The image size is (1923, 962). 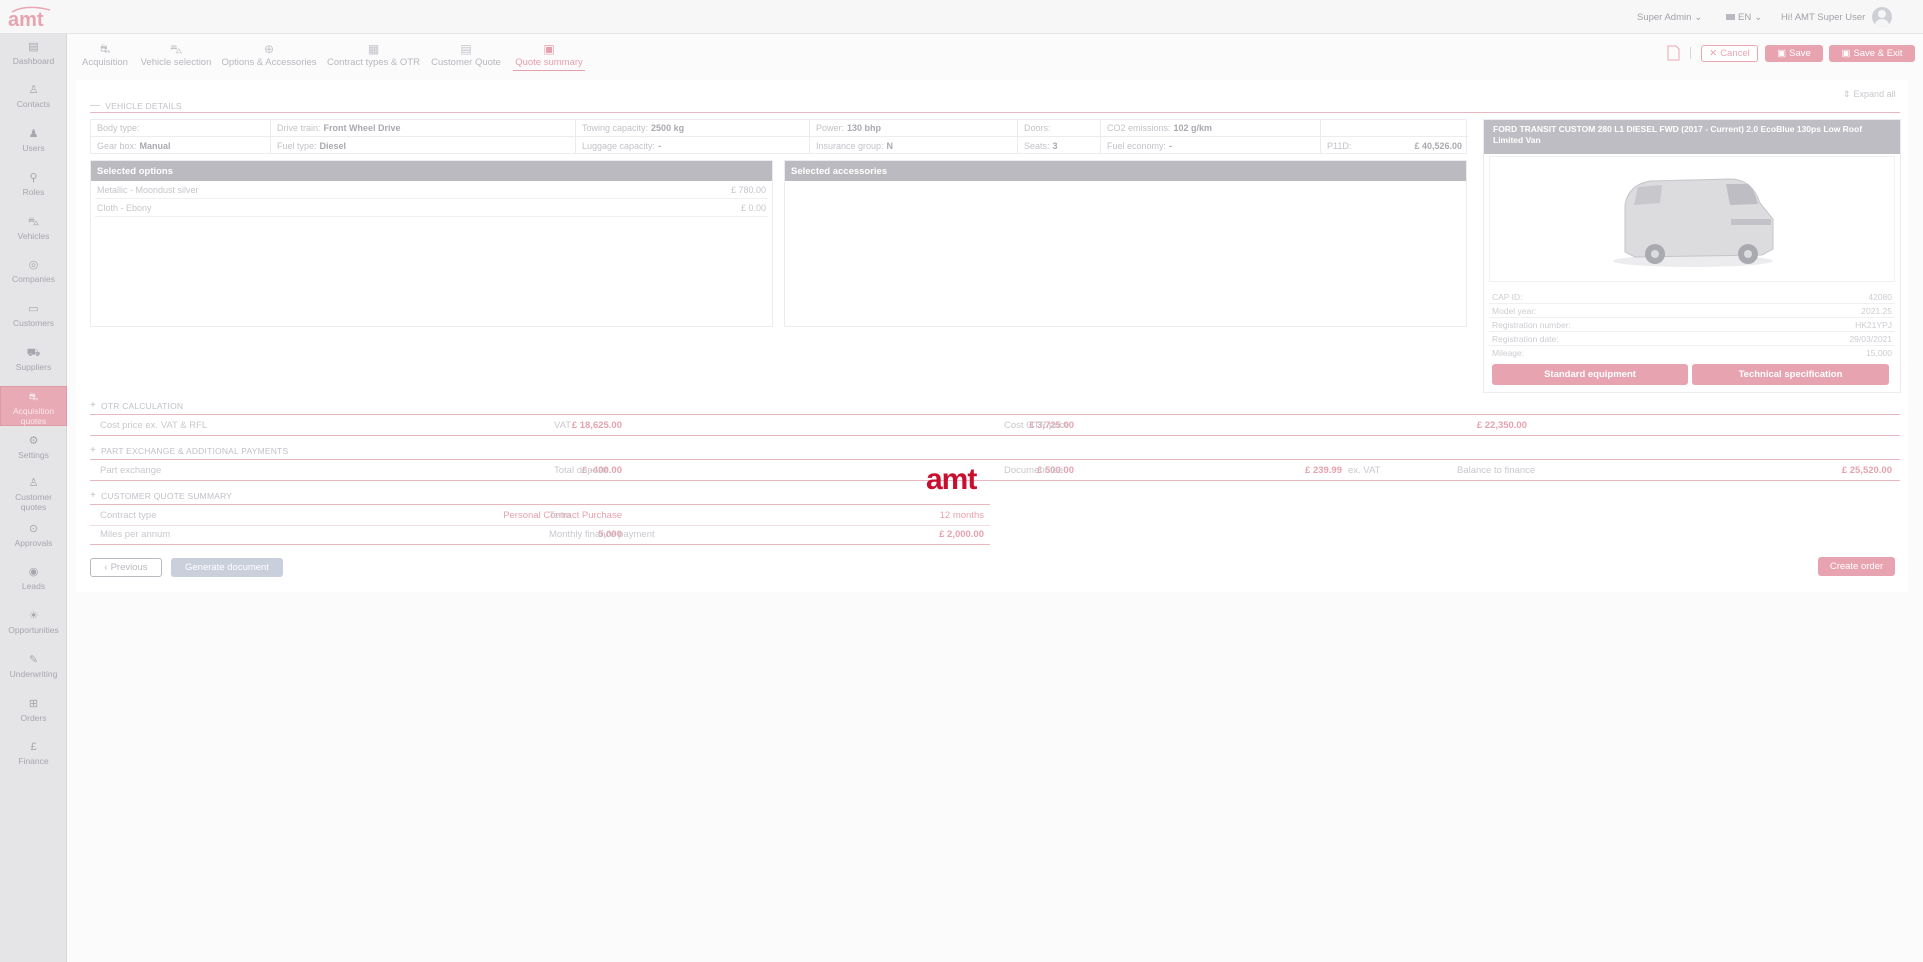 What do you see at coordinates (995, 112) in the screenshot?
I see `divider` at bounding box center [995, 112].